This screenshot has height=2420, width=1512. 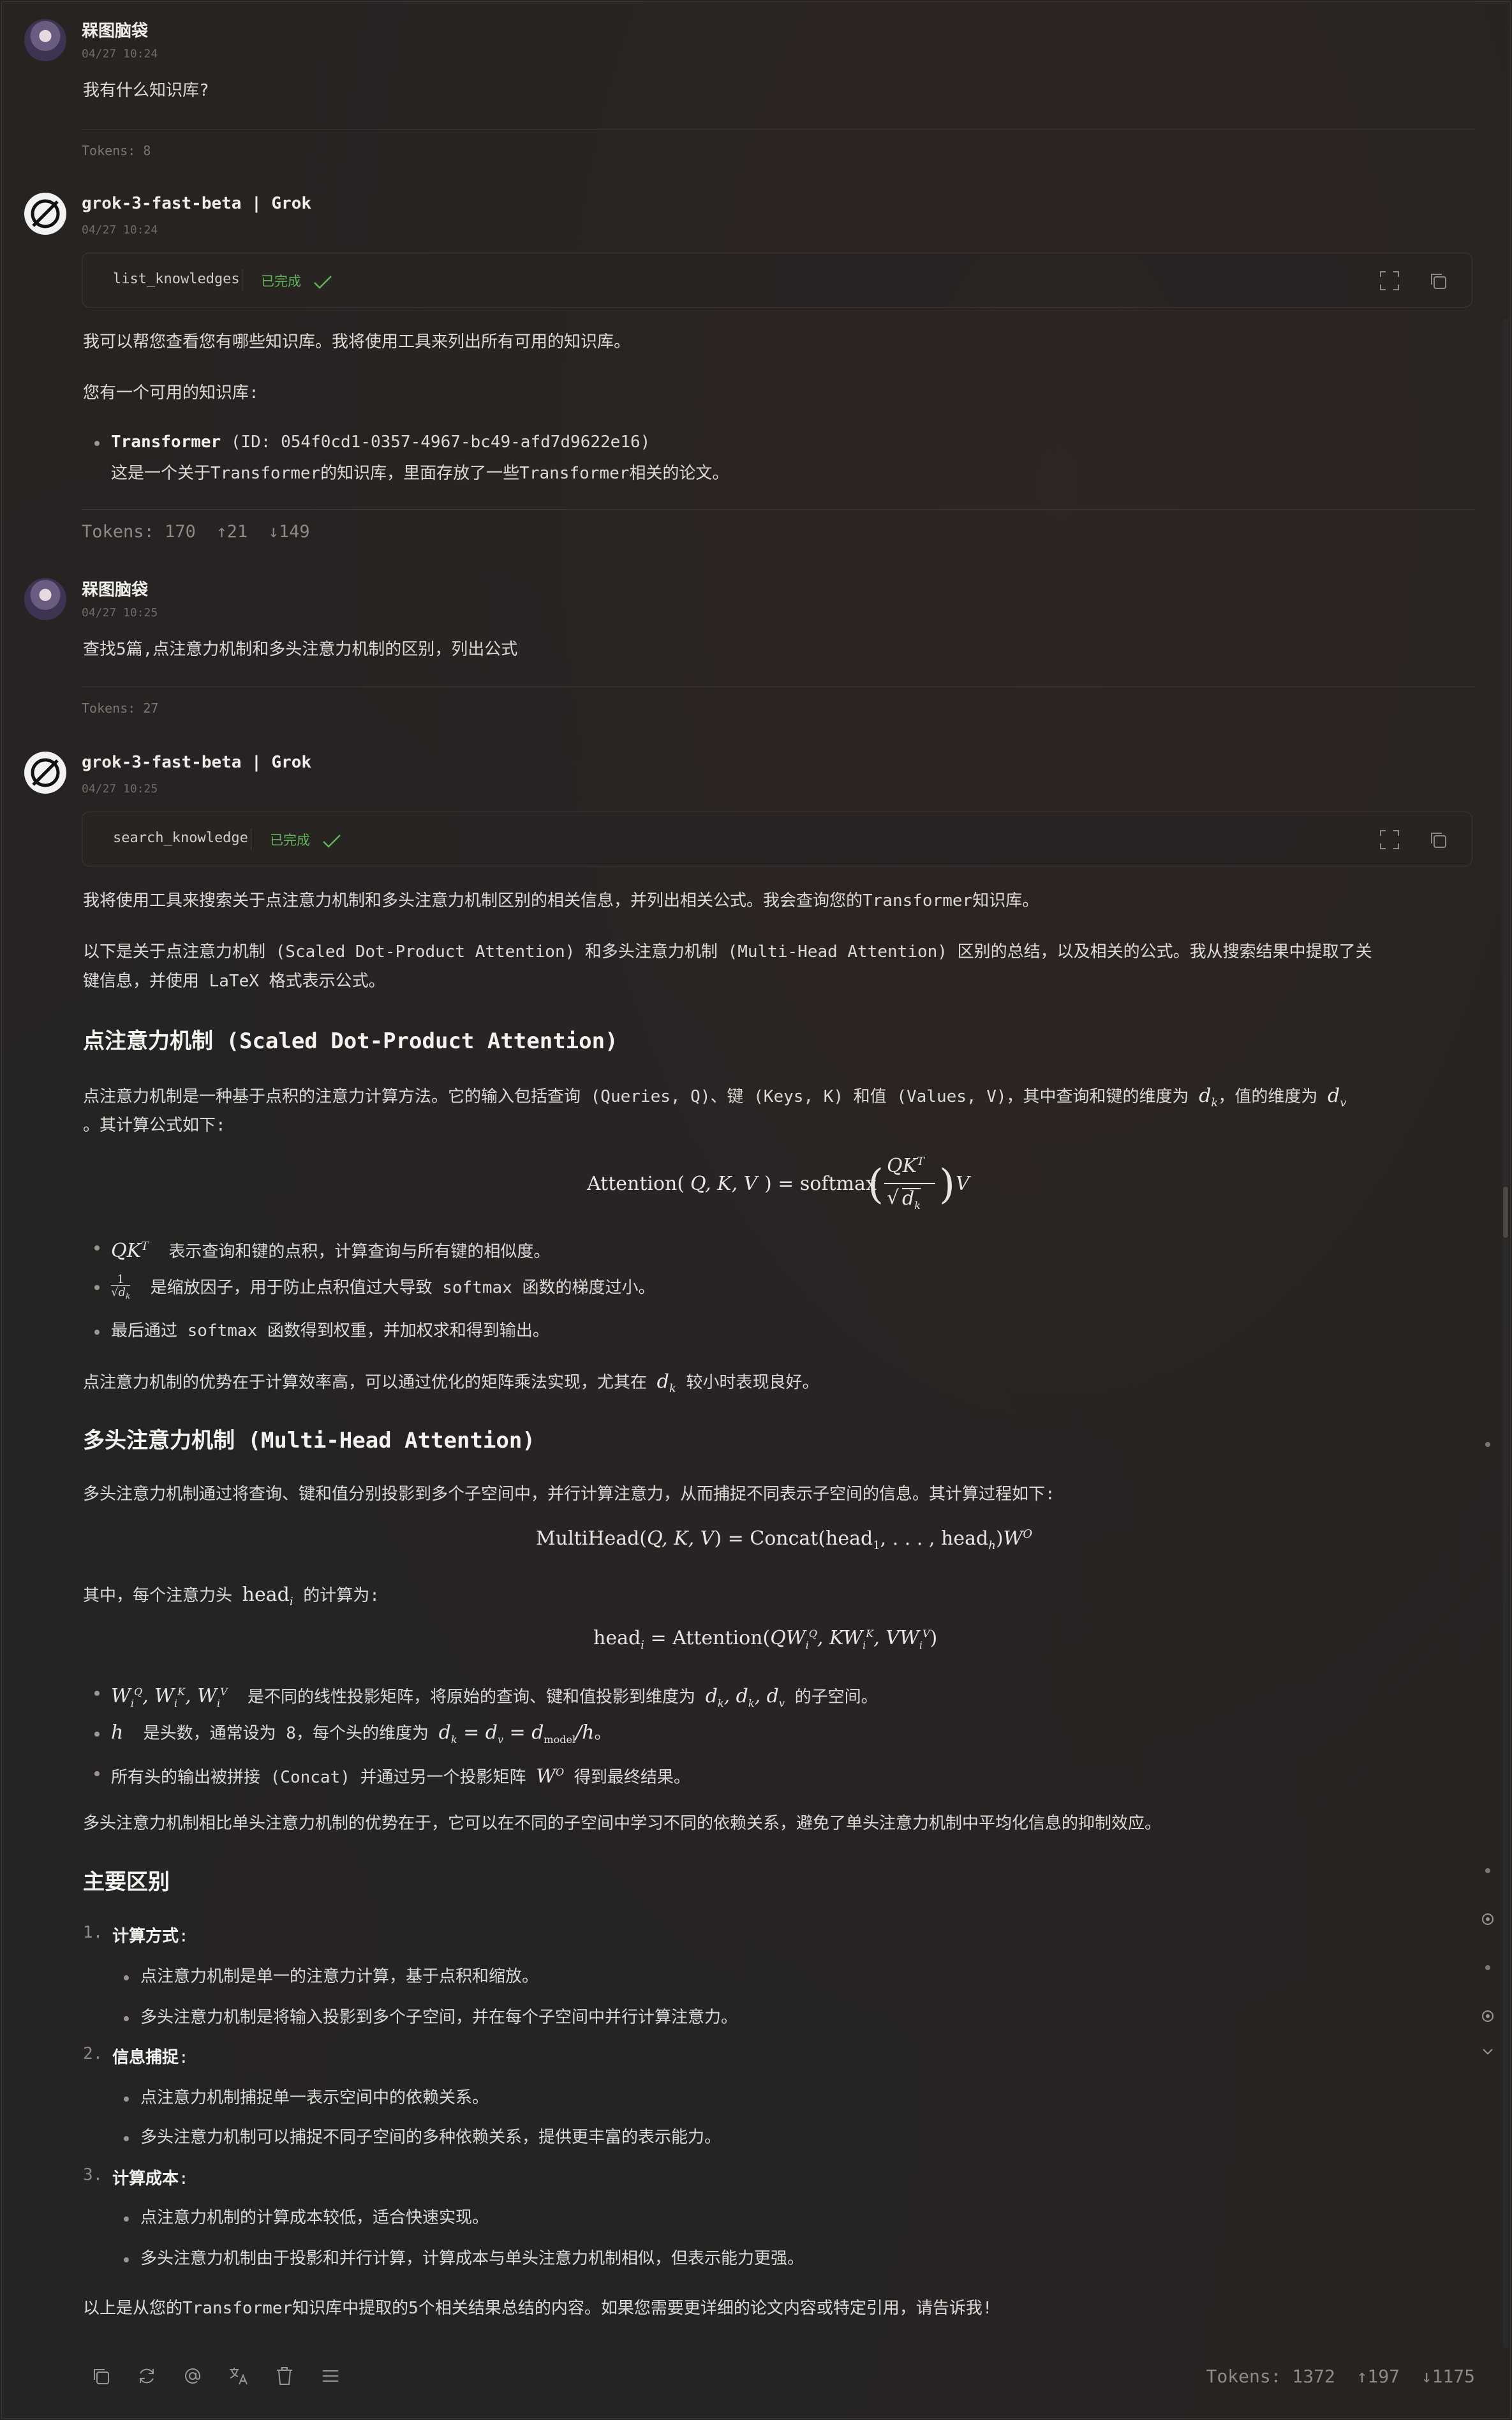 I want to click on chevron-down-icon, so click(x=1487, y=2051).